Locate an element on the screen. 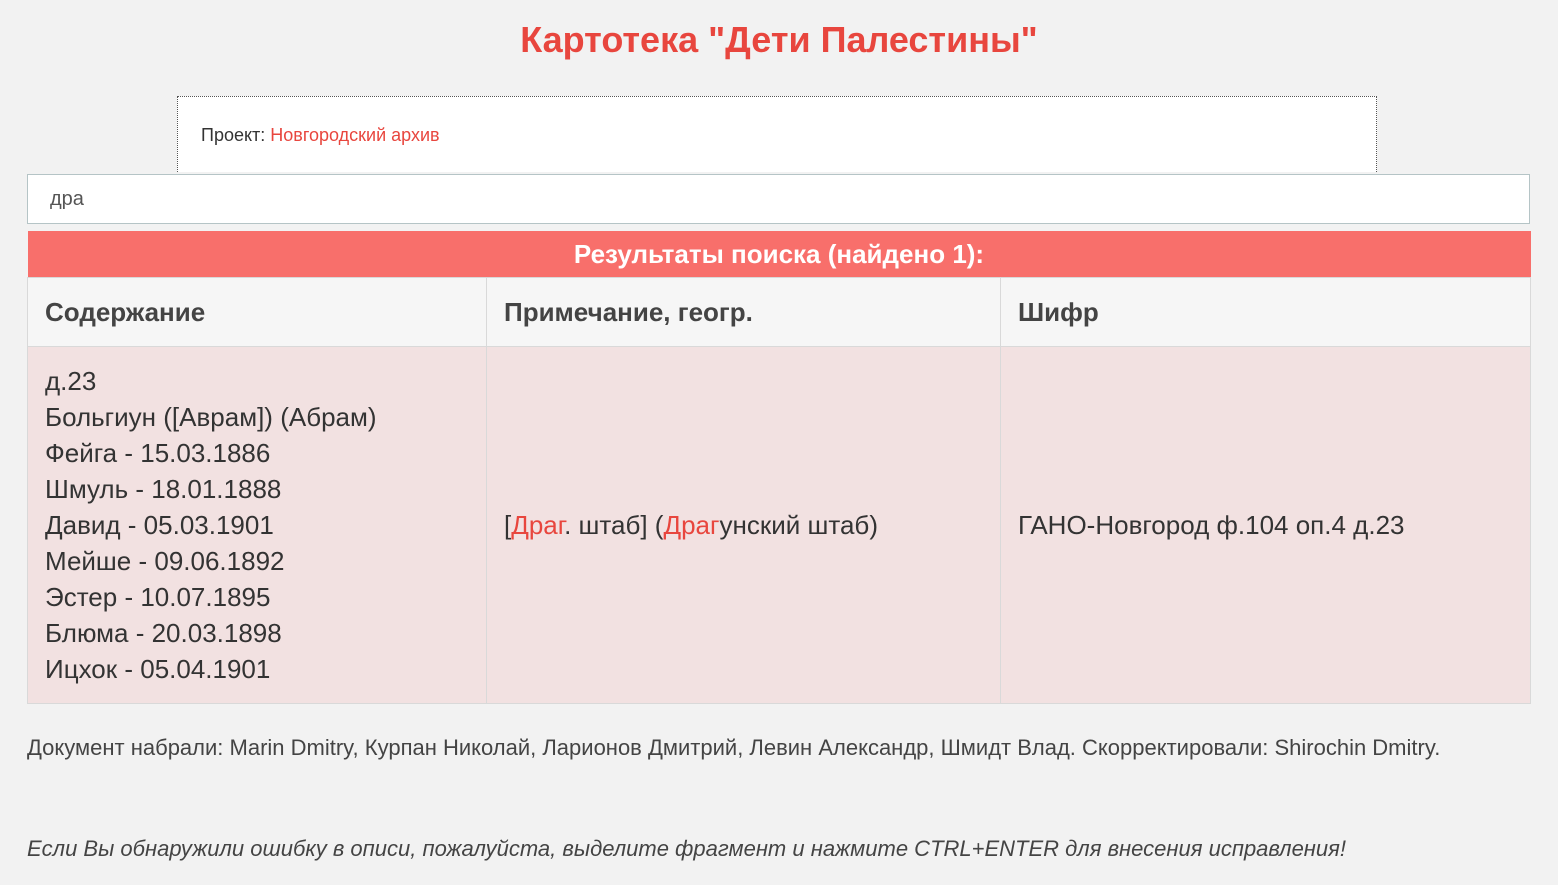 The image size is (1558, 885). table-header-row: Содержание Примечание, геогр. Шифр is located at coordinates (779, 312).